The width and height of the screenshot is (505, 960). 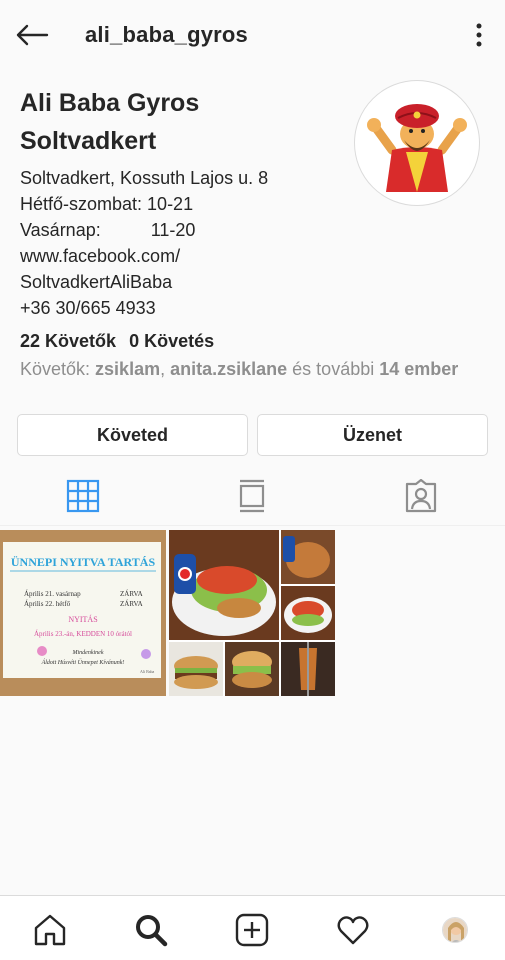 I want to click on tagged-icon, so click(x=421, y=496).